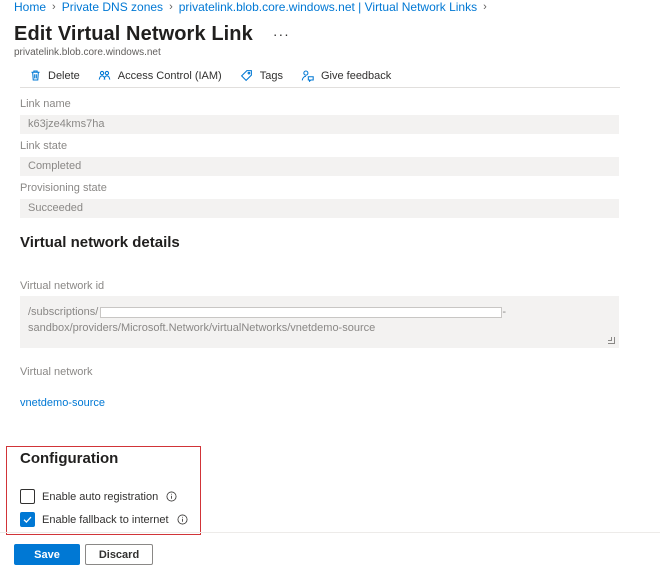 The height and width of the screenshot is (573, 660). What do you see at coordinates (611, 340) in the screenshot?
I see `resize-handle` at bounding box center [611, 340].